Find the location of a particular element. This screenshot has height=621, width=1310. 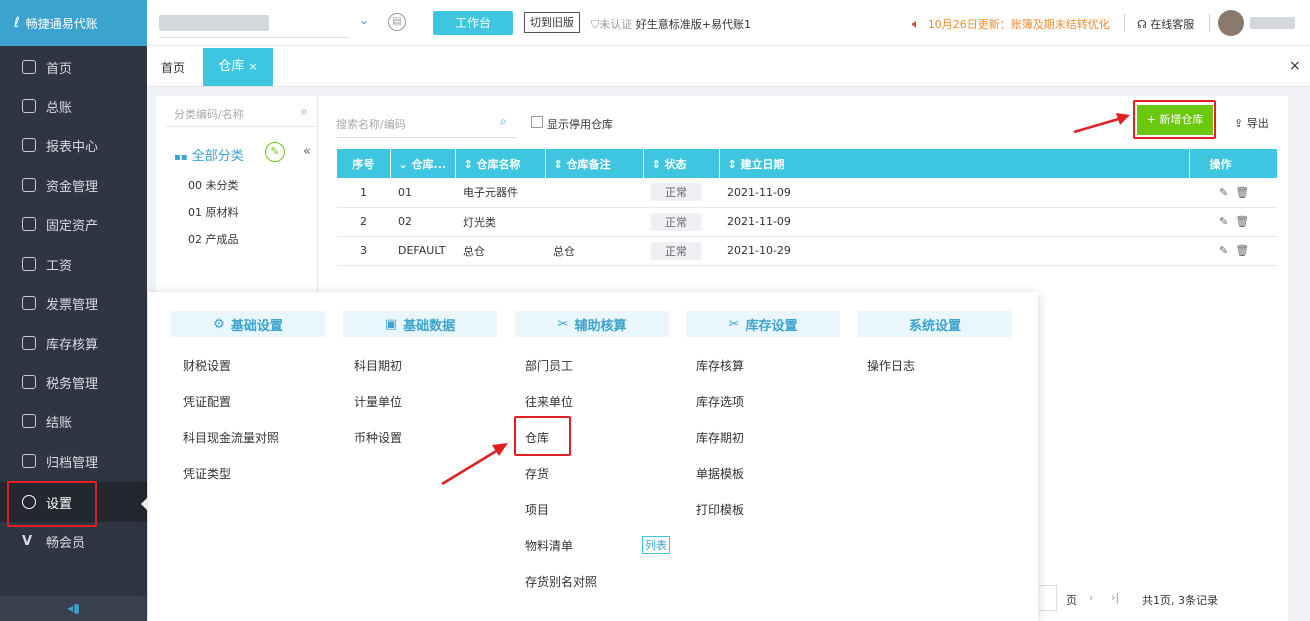

sidebar-item-ledger: 总账 is located at coordinates (73, 106).